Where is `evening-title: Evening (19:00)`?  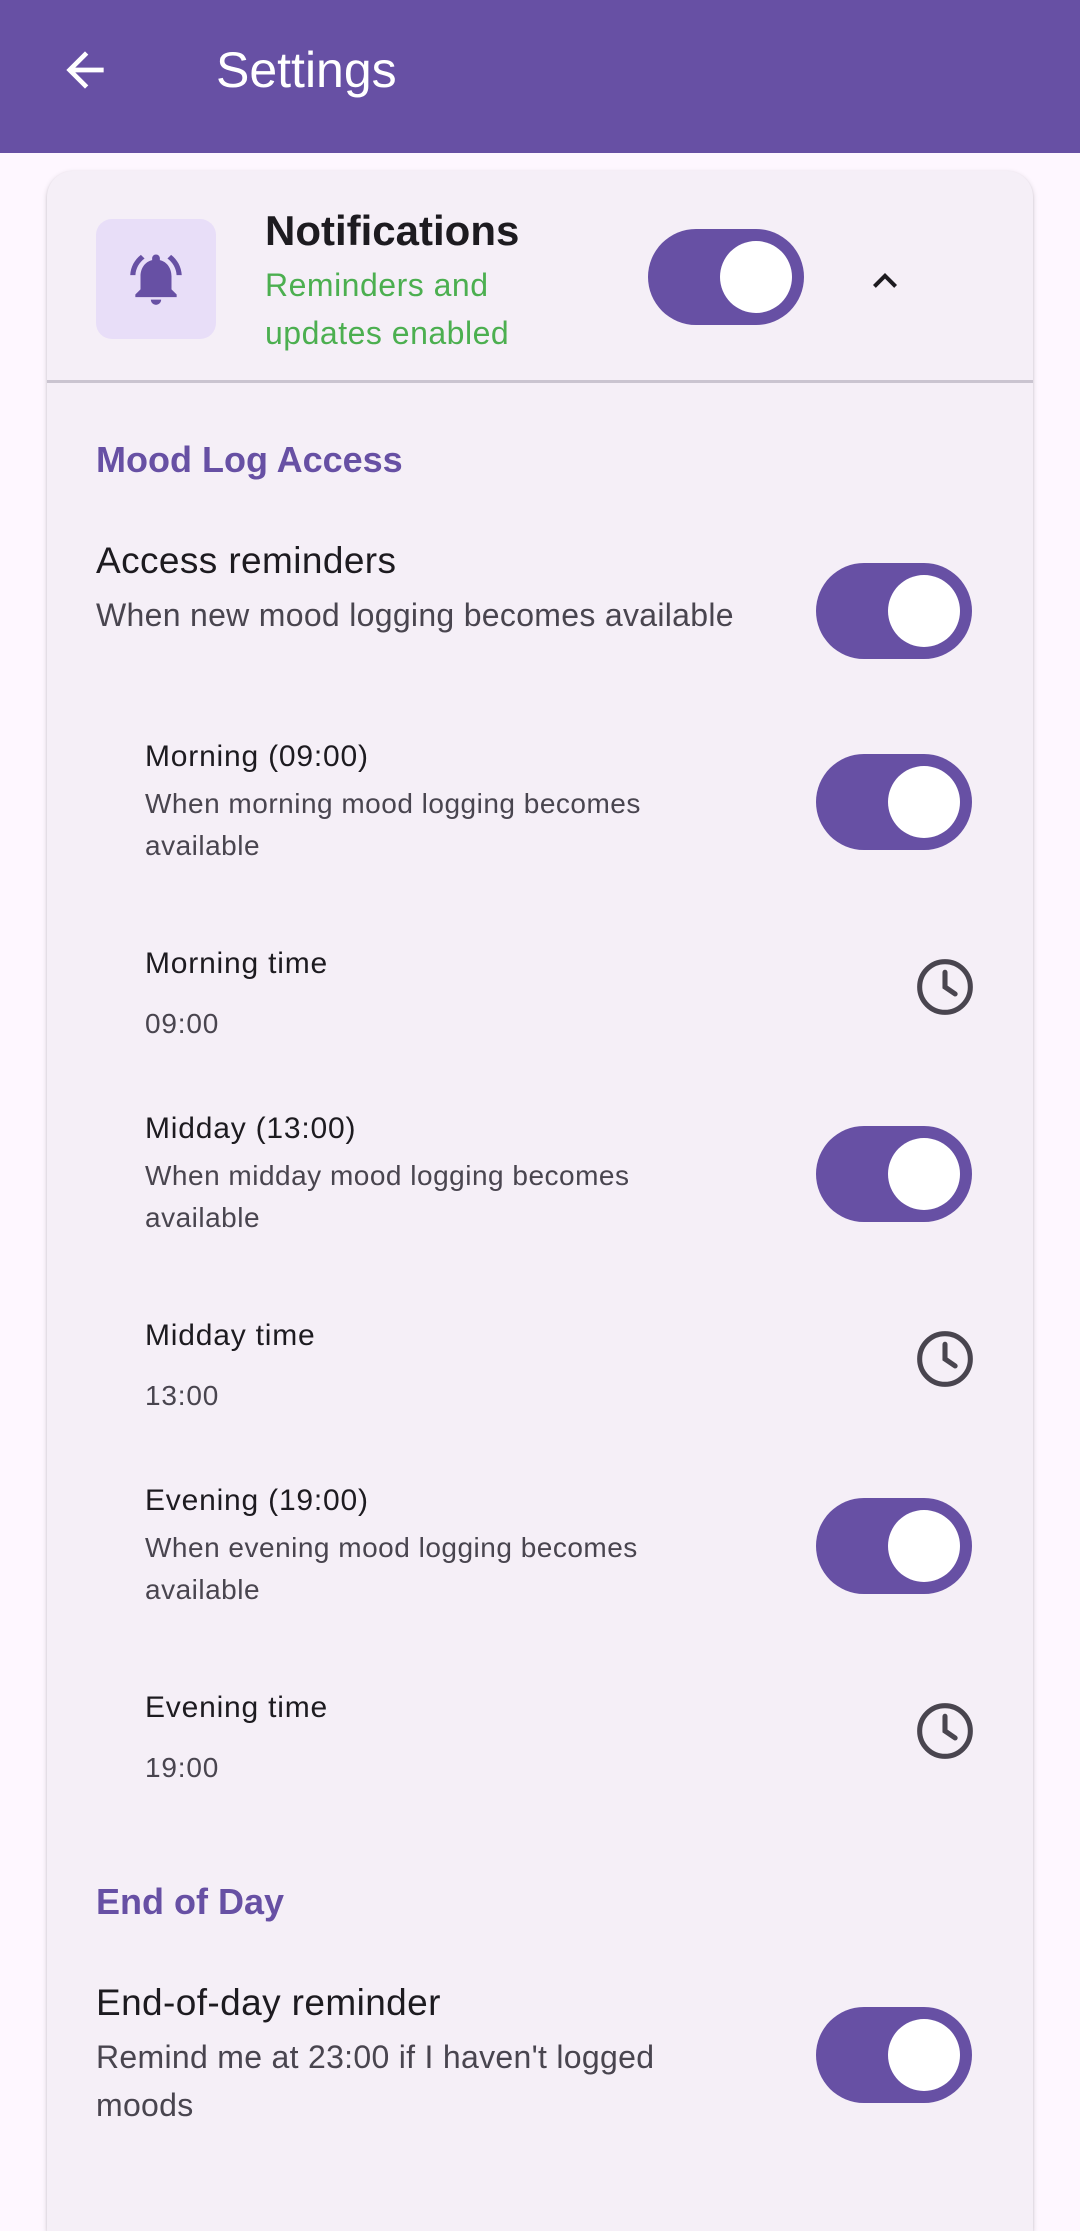
evening-title: Evening (19:00) is located at coordinates (257, 1500).